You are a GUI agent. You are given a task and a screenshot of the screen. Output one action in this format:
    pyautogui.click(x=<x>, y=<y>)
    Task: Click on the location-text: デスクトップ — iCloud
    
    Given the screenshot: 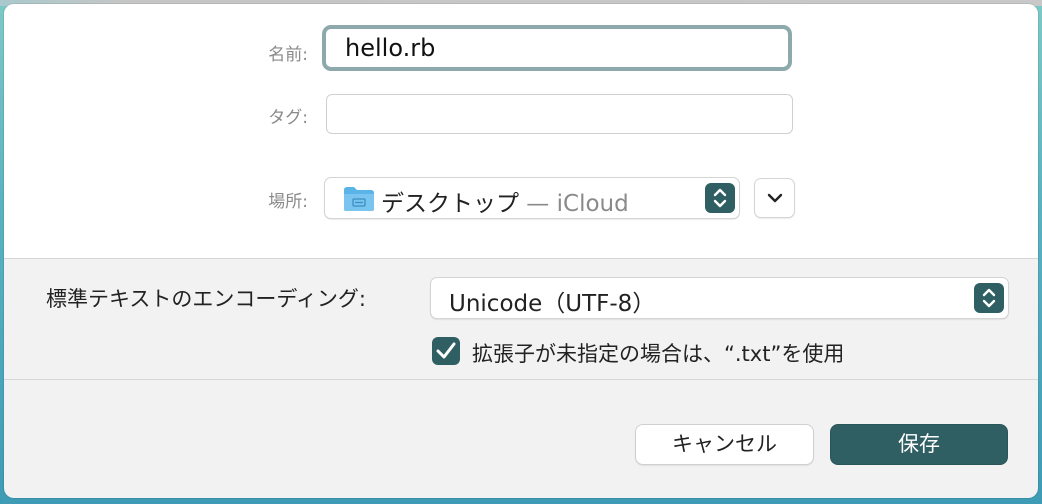 What is the action you would take?
    pyautogui.click(x=505, y=201)
    